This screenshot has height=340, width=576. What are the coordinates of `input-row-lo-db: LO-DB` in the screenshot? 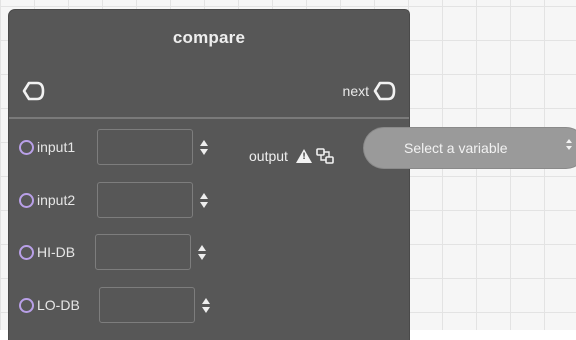 It's located at (115, 305).